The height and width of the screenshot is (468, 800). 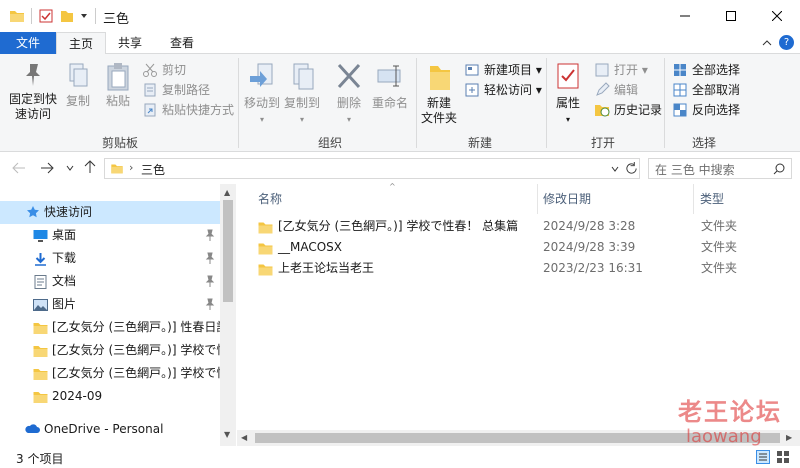 What do you see at coordinates (472, 90) in the screenshot?
I see `easy-access-icon` at bounding box center [472, 90].